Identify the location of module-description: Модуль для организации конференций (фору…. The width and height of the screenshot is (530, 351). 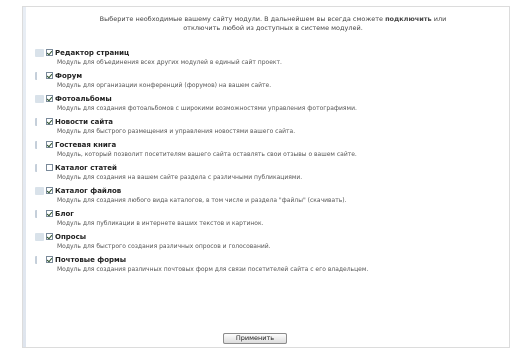
(164, 85).